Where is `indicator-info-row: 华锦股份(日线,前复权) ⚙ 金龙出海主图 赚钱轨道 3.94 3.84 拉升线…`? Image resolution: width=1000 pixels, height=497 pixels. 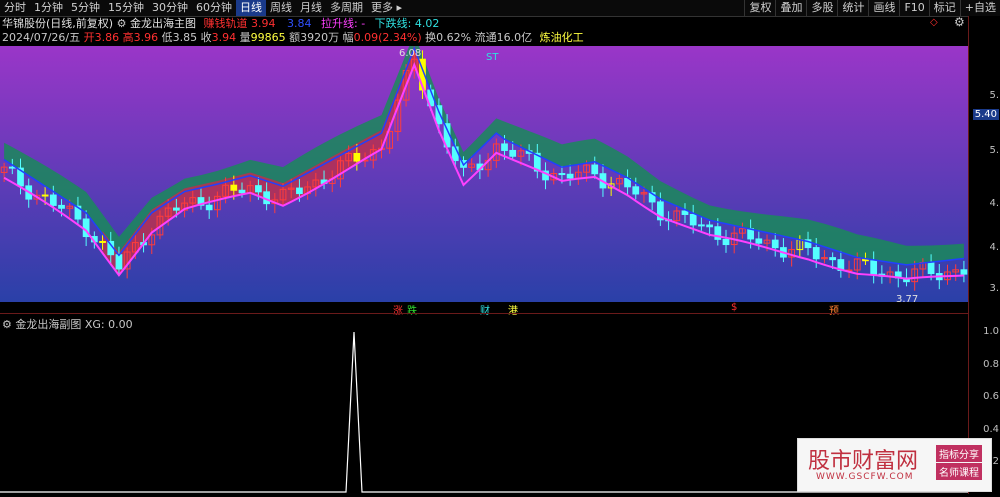 indicator-info-row: 华锦股份(日线,前复权) ⚙ 金龙出海主图 赚钱轨道 3.94 3.84 拉升线… is located at coordinates (220, 24).